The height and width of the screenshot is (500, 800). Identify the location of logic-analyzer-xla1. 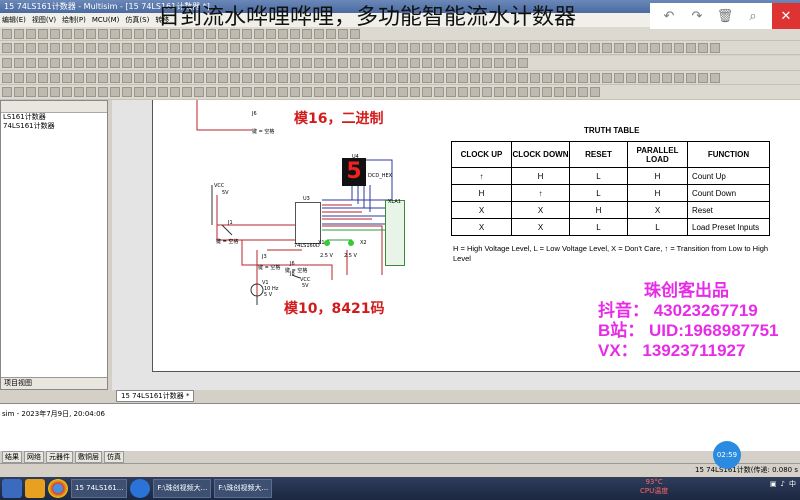
(395, 233).